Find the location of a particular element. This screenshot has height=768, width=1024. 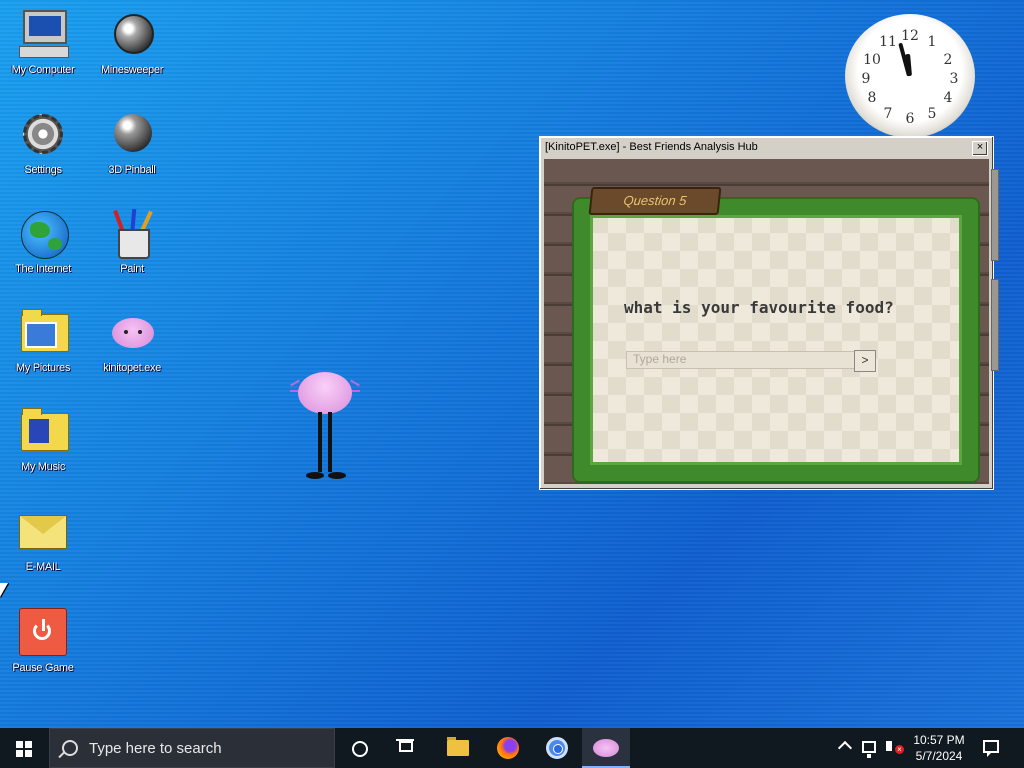

icon-label: Paint is located at coordinates (132, 269).